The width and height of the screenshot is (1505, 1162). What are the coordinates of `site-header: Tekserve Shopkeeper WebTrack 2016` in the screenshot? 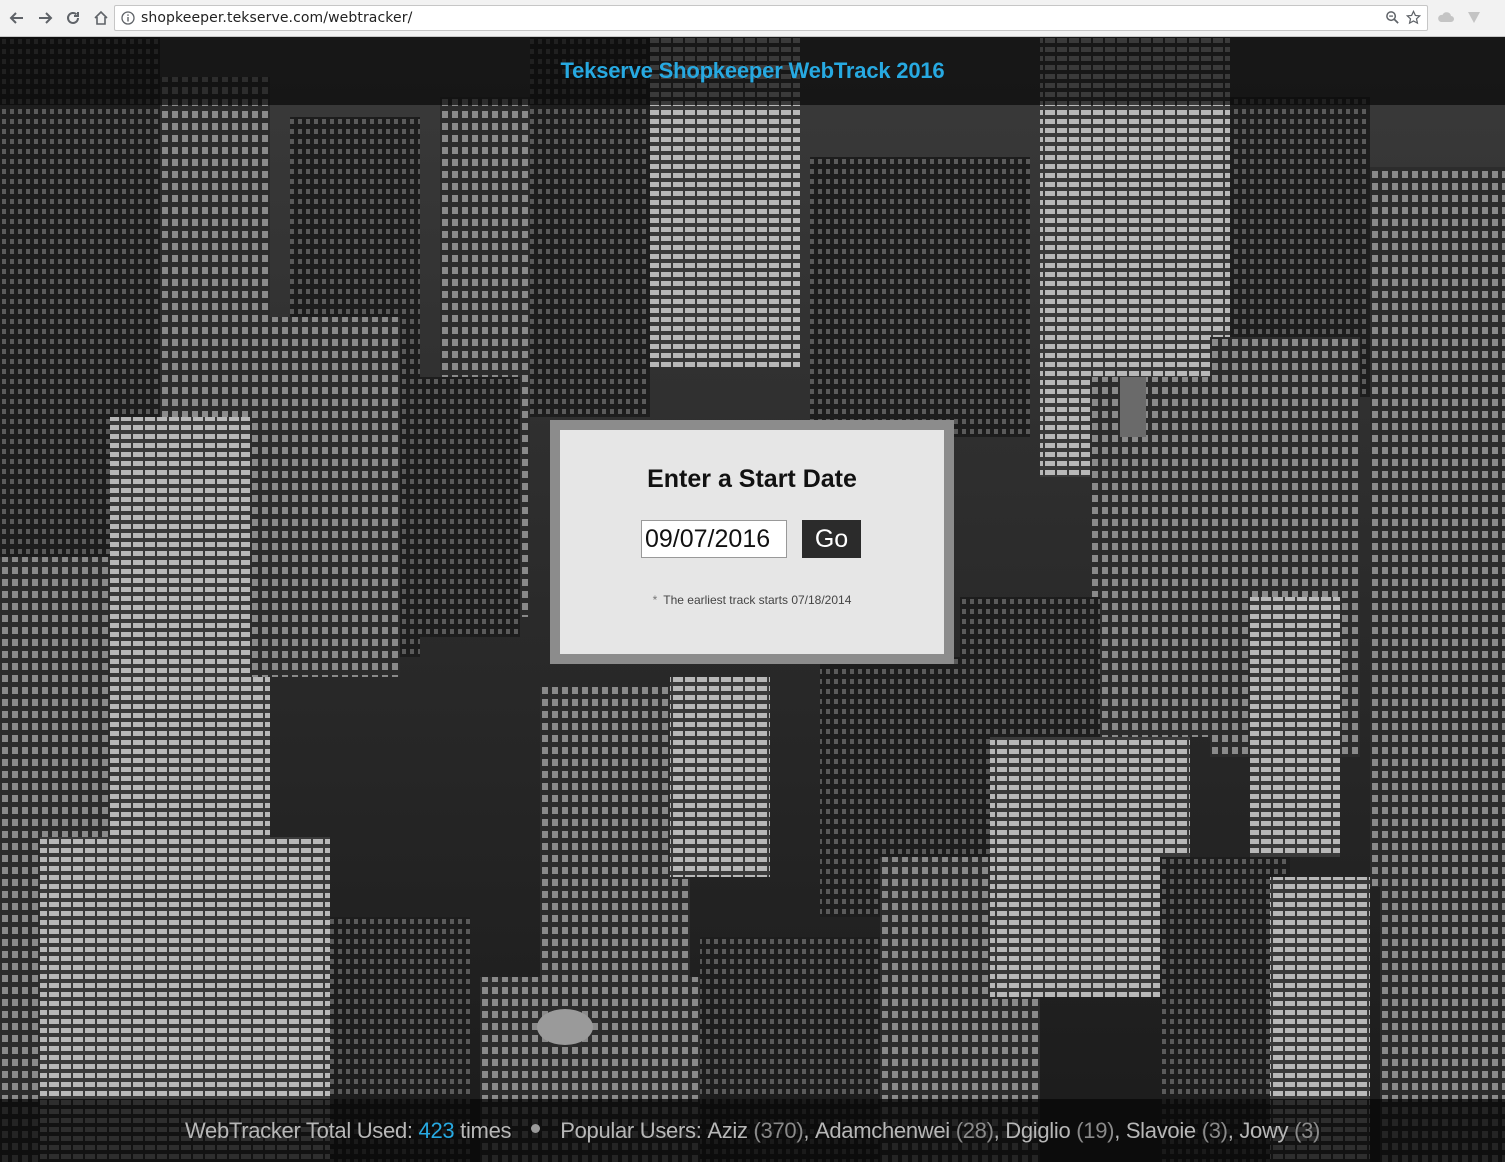 It's located at (752, 71).